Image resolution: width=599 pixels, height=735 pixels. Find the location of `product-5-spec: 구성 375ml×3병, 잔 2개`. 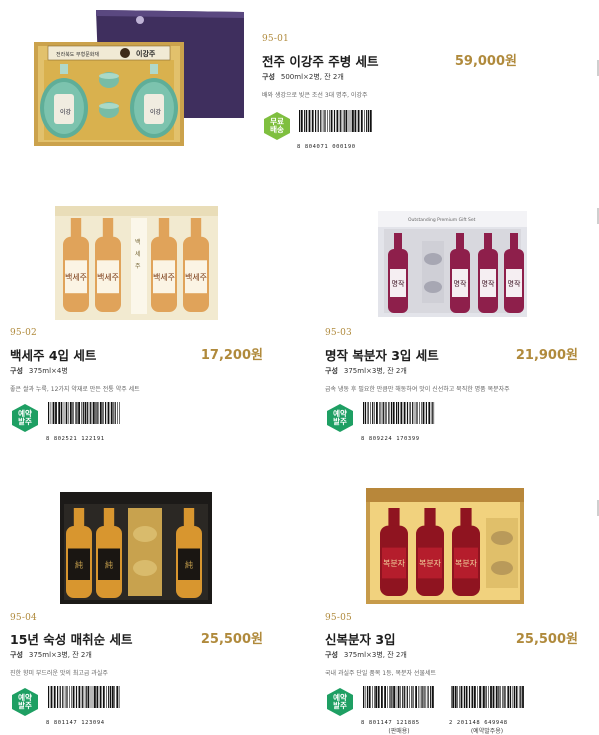

product-5-spec: 구성 375ml×3병, 잔 2개 is located at coordinates (366, 655).